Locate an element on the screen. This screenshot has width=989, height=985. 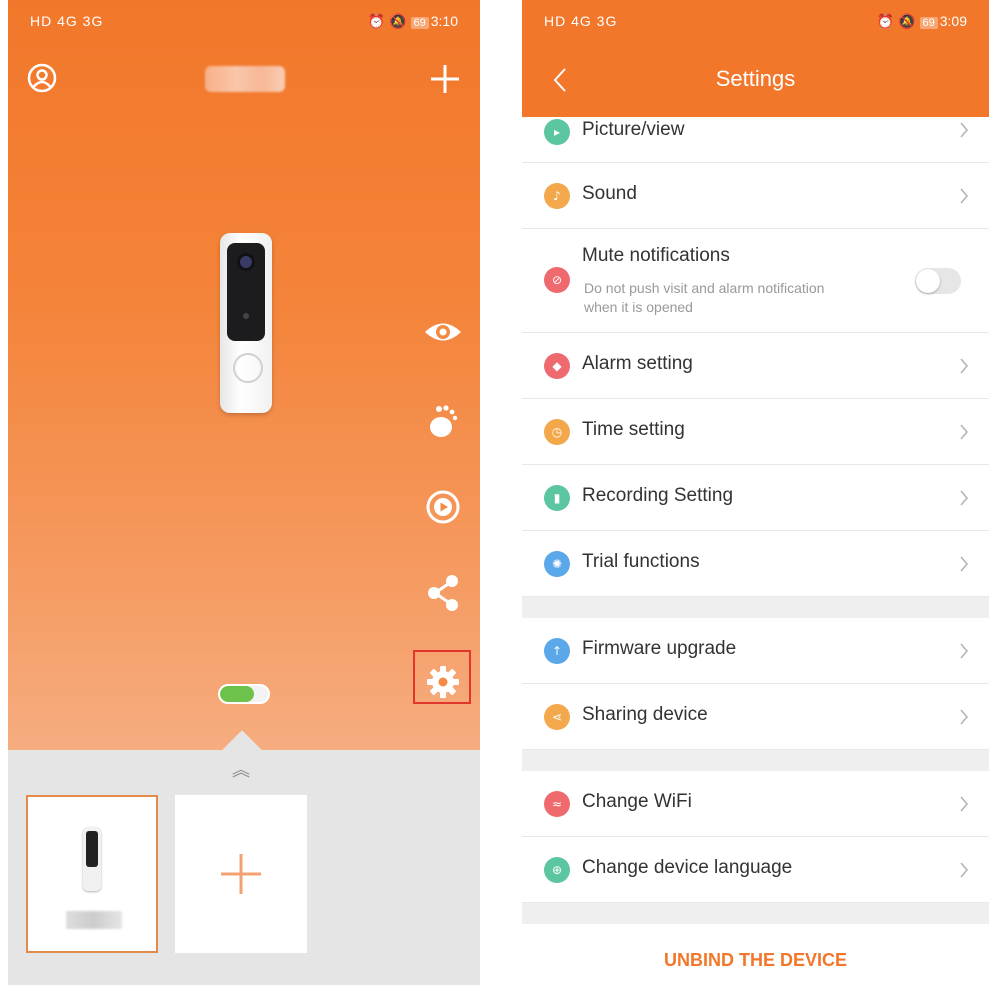
settings-row-label: Firmware upgrade is located at coordinates (659, 648).